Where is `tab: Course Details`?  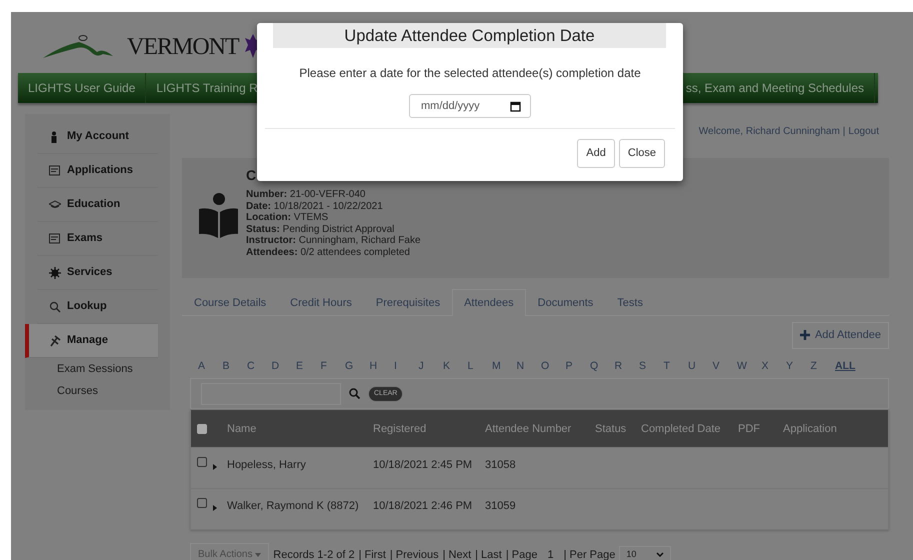
tab: Course Details is located at coordinates (230, 302).